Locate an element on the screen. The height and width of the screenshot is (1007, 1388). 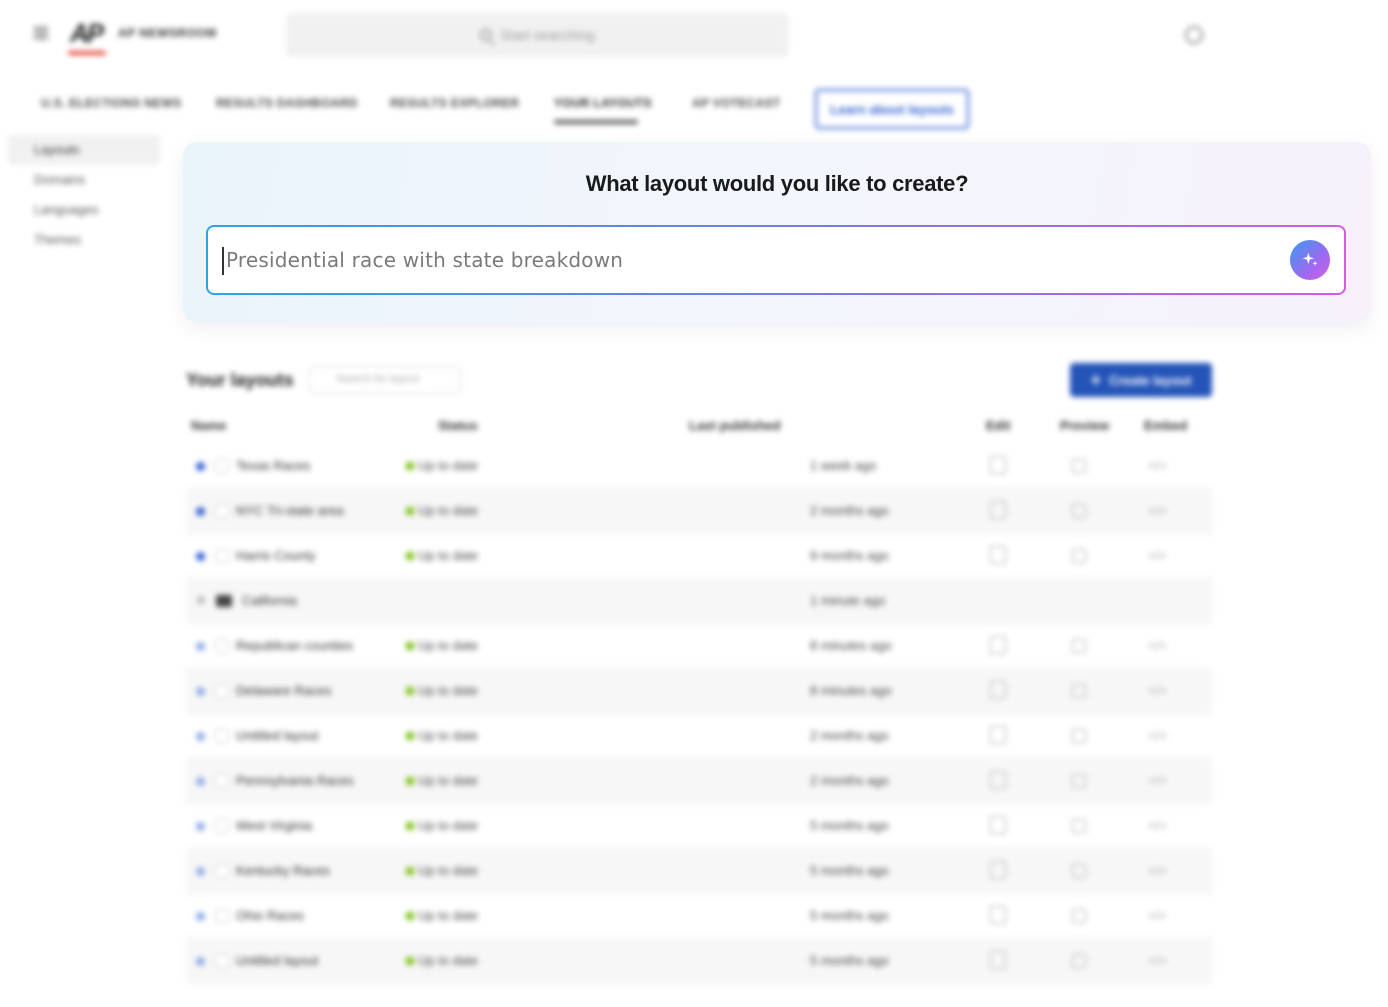
layout-name: Republican counties is located at coordinates (294, 645).